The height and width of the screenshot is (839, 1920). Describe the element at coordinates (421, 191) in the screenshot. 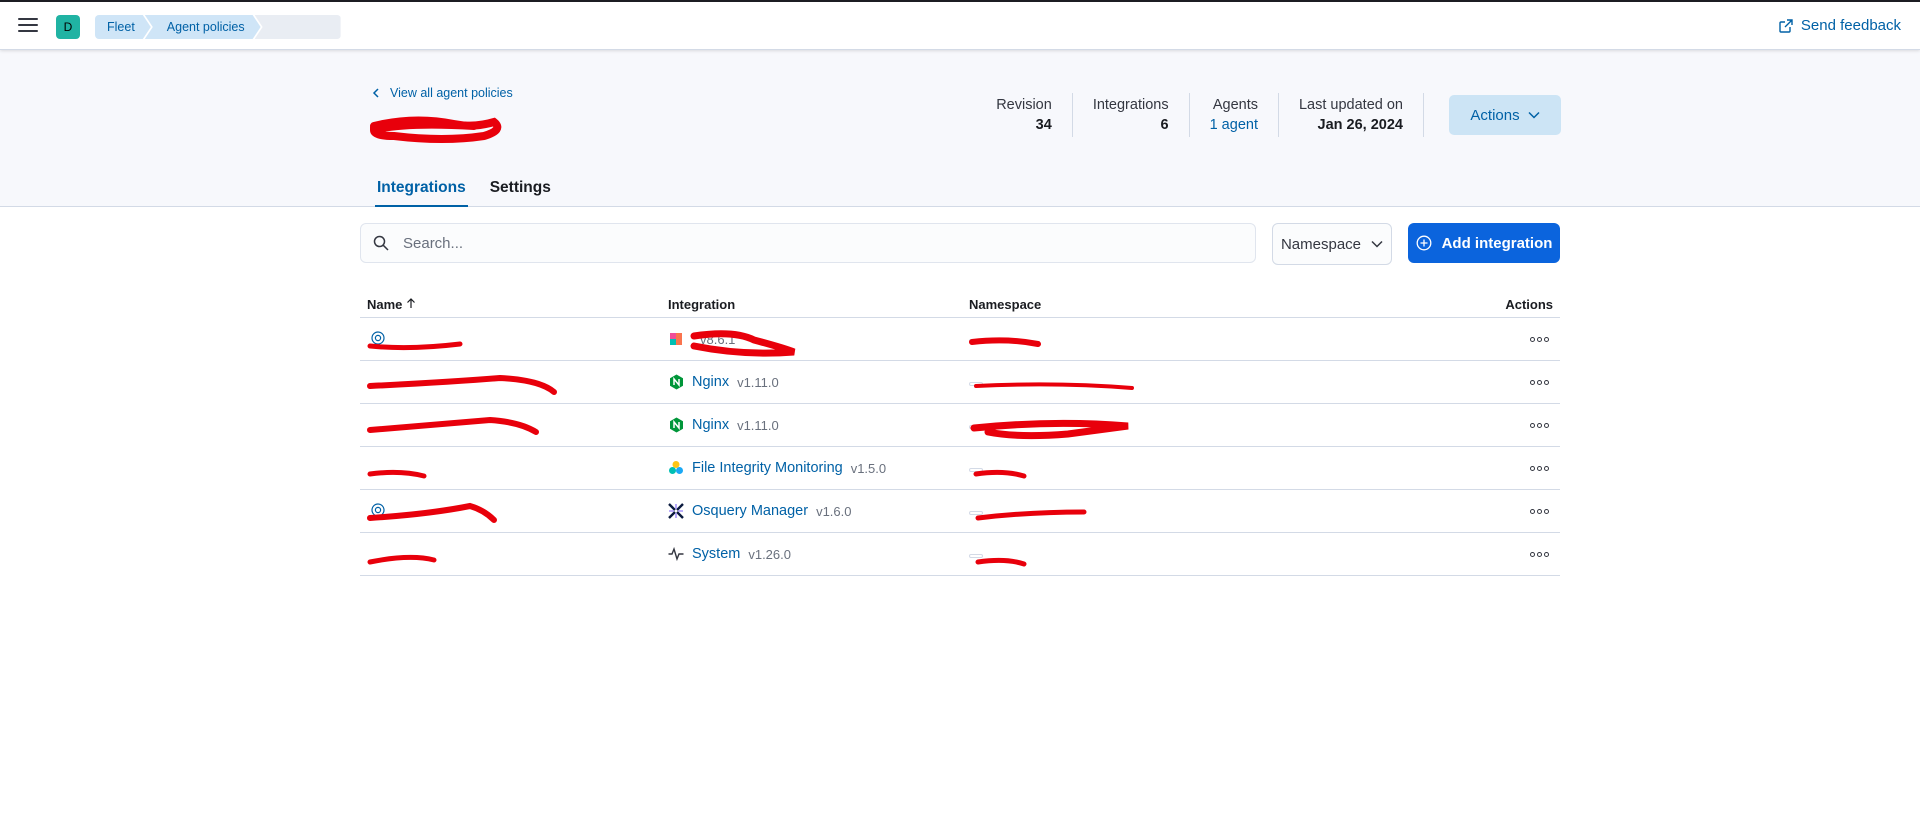

I see `tab-integrations: Integrations` at that location.